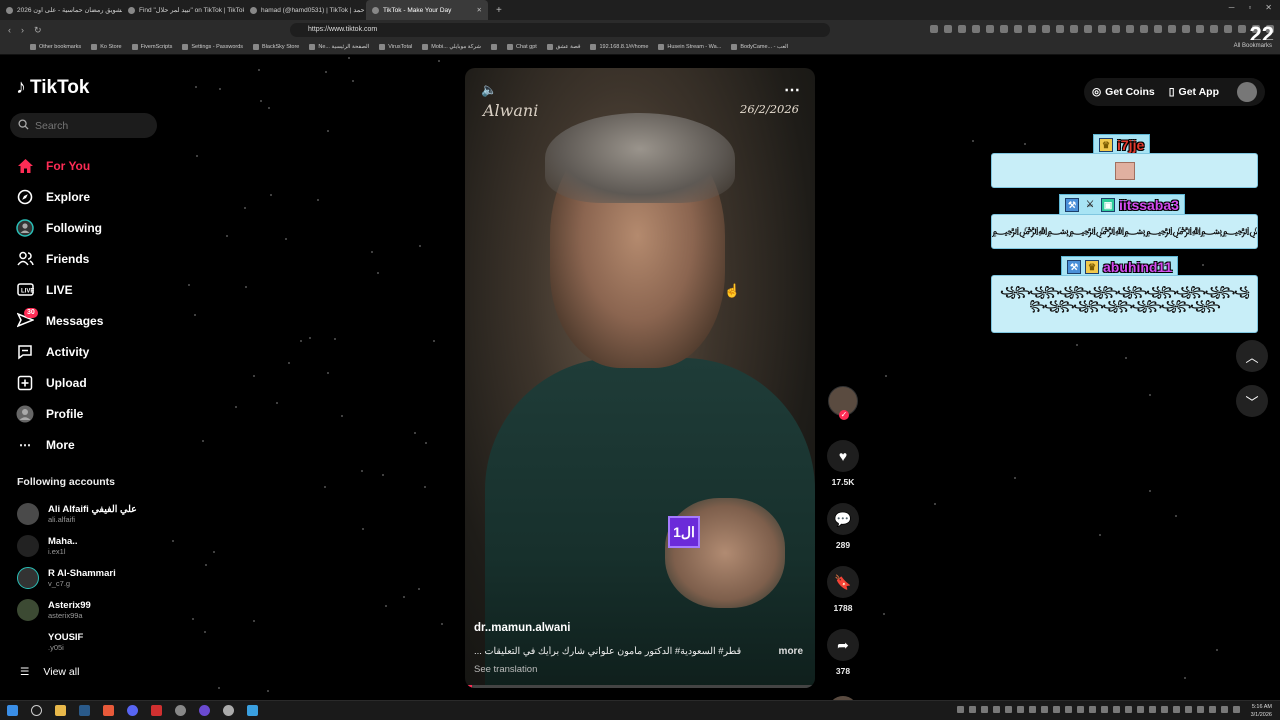 The width and height of the screenshot is (1280, 720). Describe the element at coordinates (843, 645) in the screenshot. I see `share-button: ➦` at that location.